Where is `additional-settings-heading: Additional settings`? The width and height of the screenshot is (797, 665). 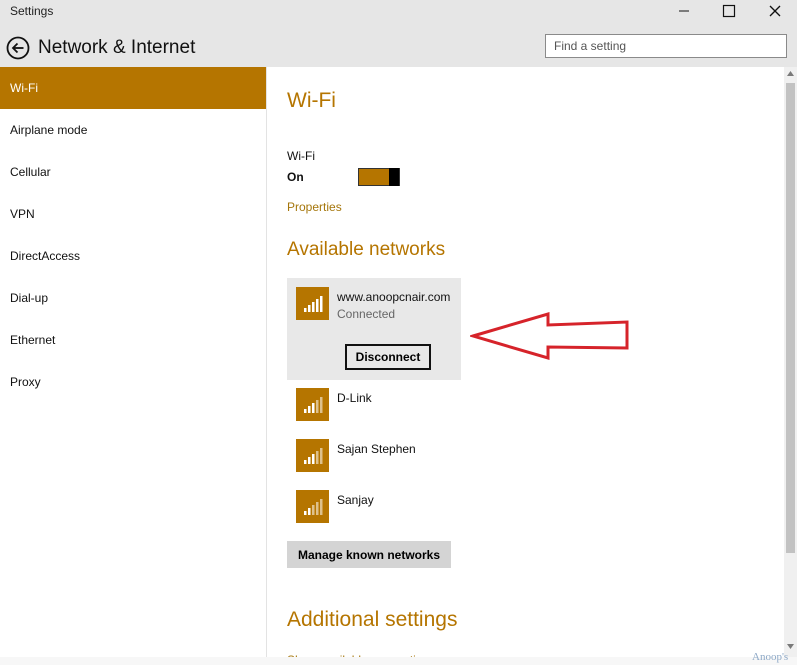
additional-settings-heading: Additional settings is located at coordinates (372, 619).